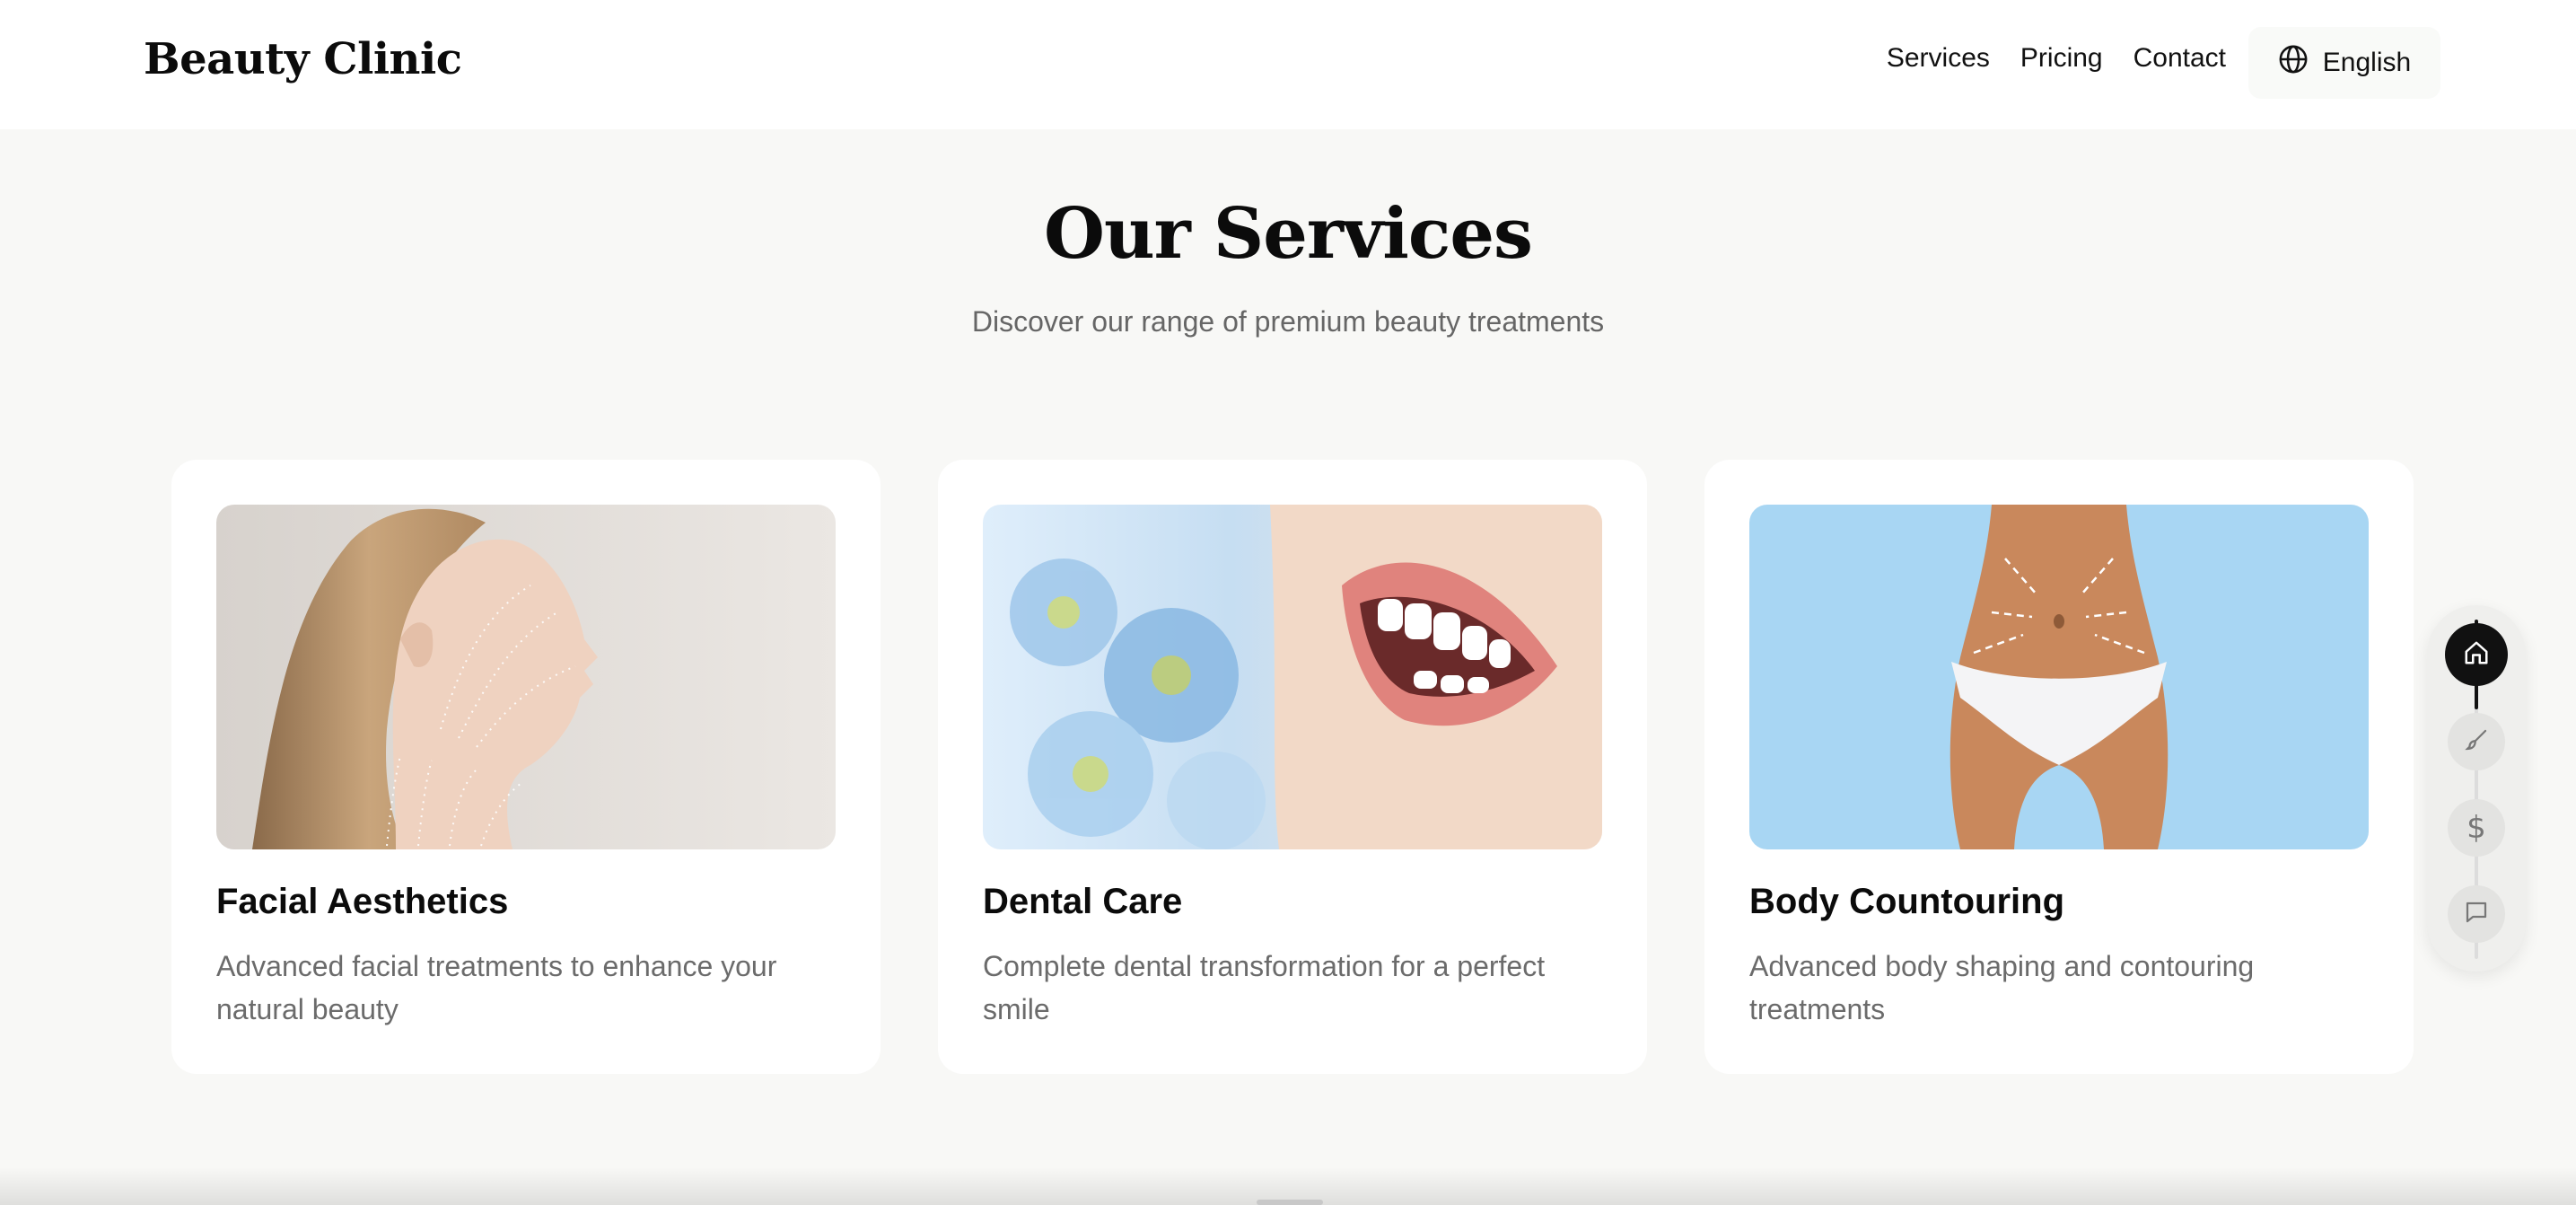 This screenshot has height=1205, width=2576. I want to click on language-selector: English, so click(2344, 63).